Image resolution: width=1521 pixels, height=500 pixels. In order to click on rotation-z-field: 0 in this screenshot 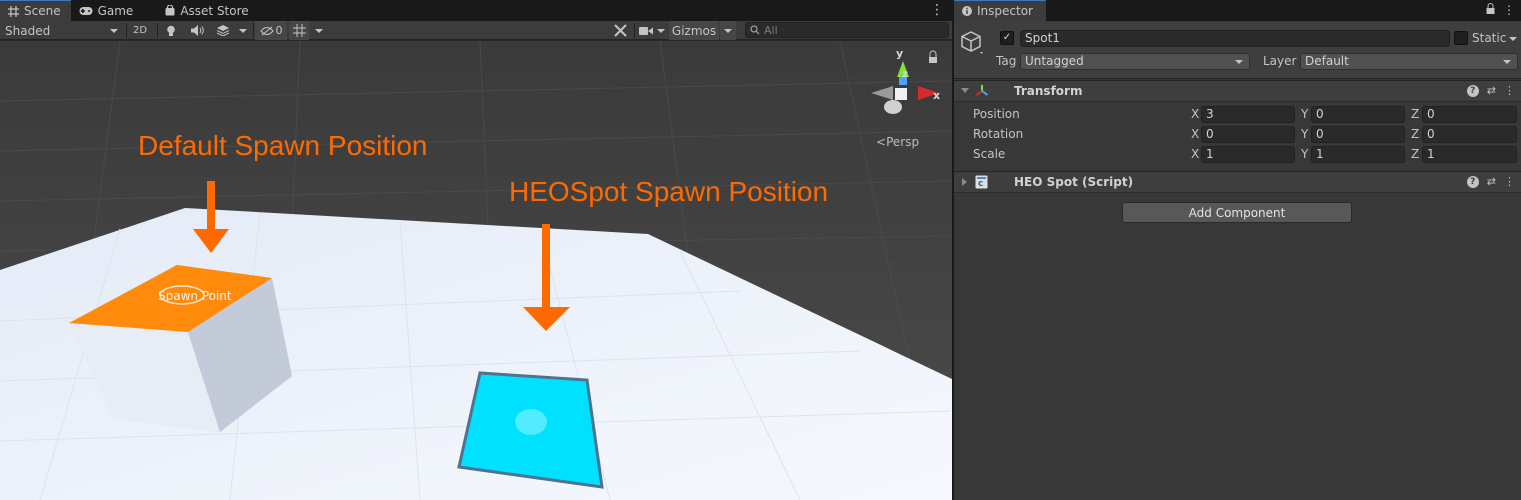, I will do `click(1469, 134)`.